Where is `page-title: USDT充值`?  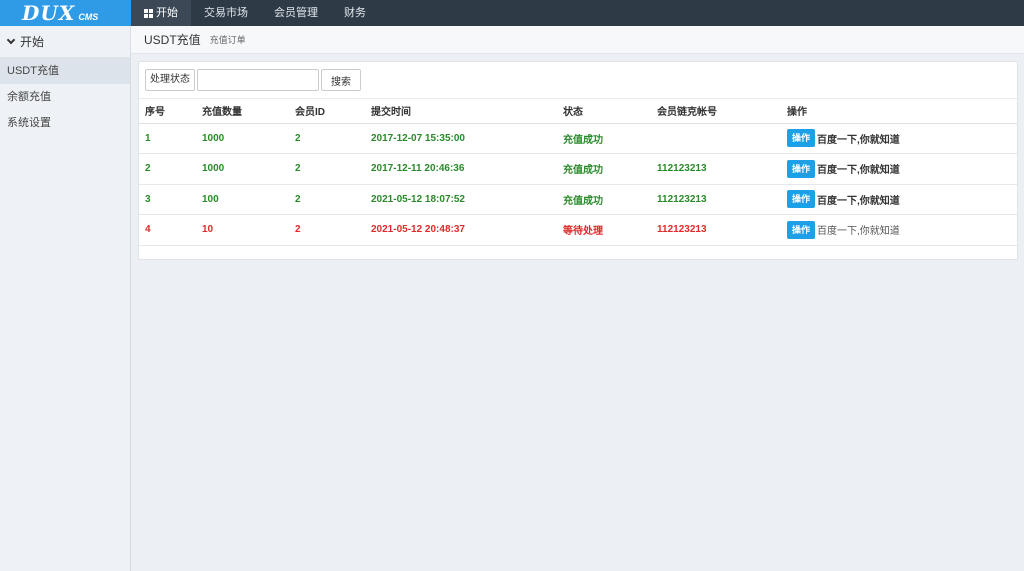
page-title: USDT充值 is located at coordinates (172, 40).